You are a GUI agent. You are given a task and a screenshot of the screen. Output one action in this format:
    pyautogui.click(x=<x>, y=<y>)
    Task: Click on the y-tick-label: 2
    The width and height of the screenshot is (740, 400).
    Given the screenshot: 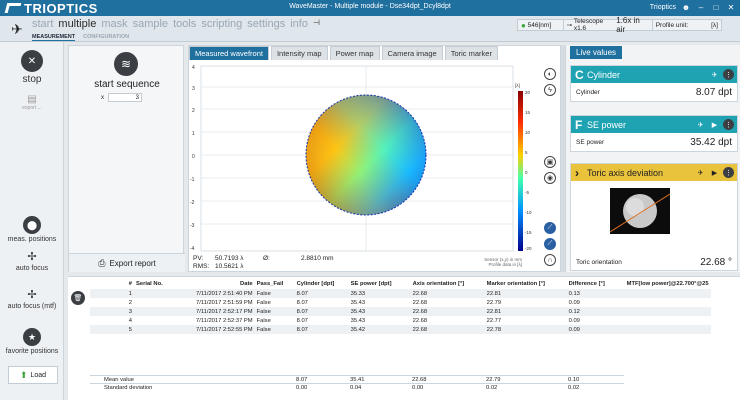 What is the action you would take?
    pyautogui.click(x=193, y=111)
    